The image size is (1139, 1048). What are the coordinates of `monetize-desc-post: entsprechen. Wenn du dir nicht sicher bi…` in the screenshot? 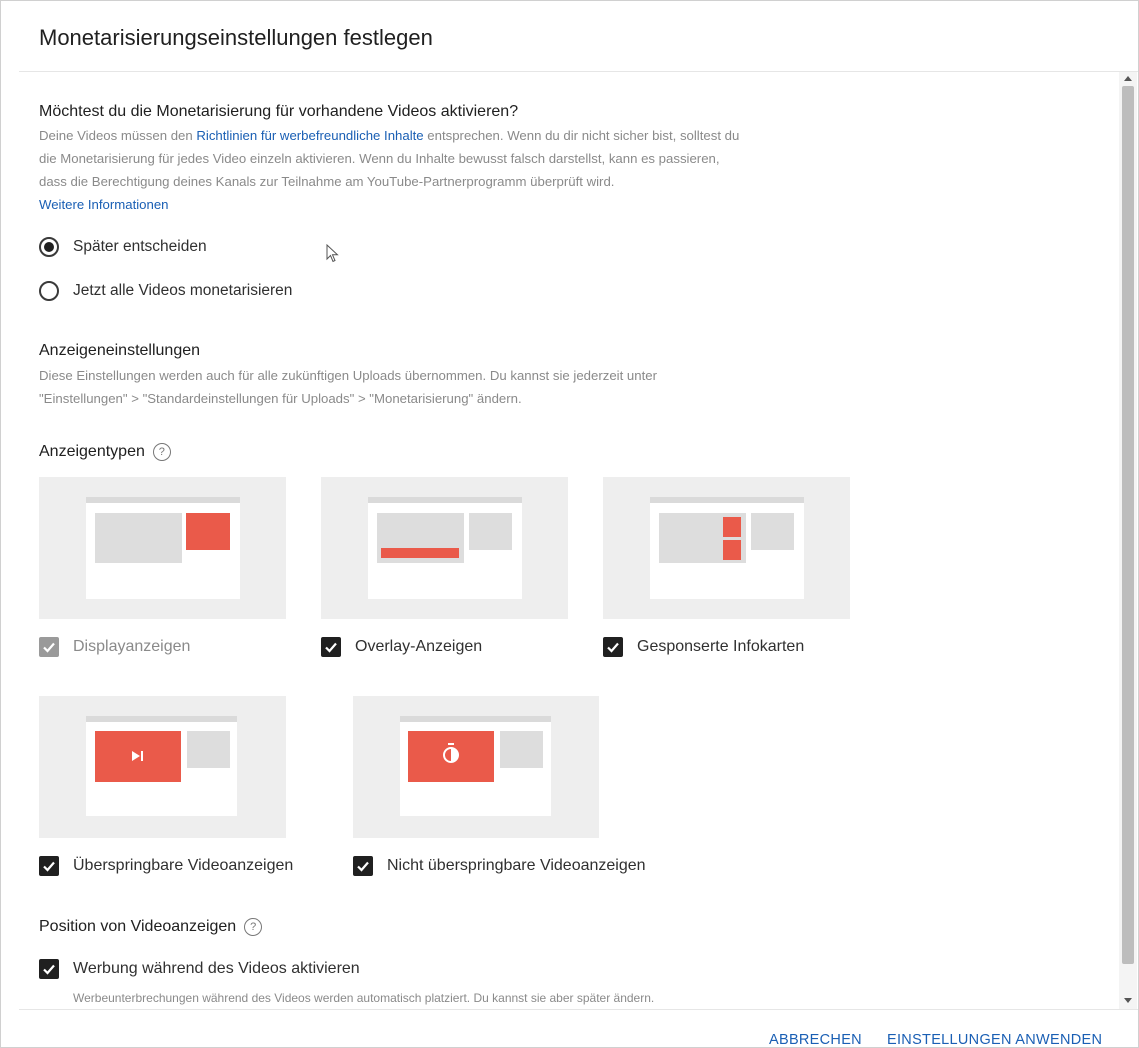 It's located at (581, 135).